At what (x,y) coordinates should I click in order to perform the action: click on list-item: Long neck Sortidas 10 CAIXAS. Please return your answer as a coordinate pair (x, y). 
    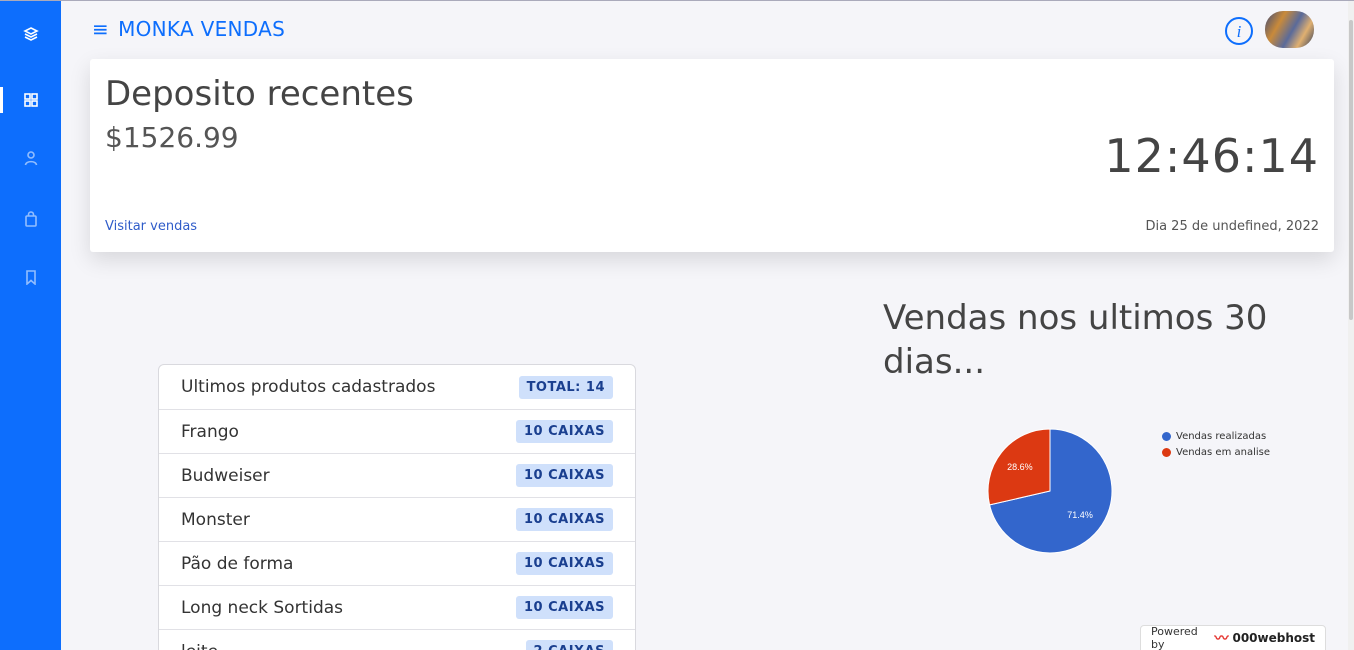
    Looking at the image, I should click on (397, 607).